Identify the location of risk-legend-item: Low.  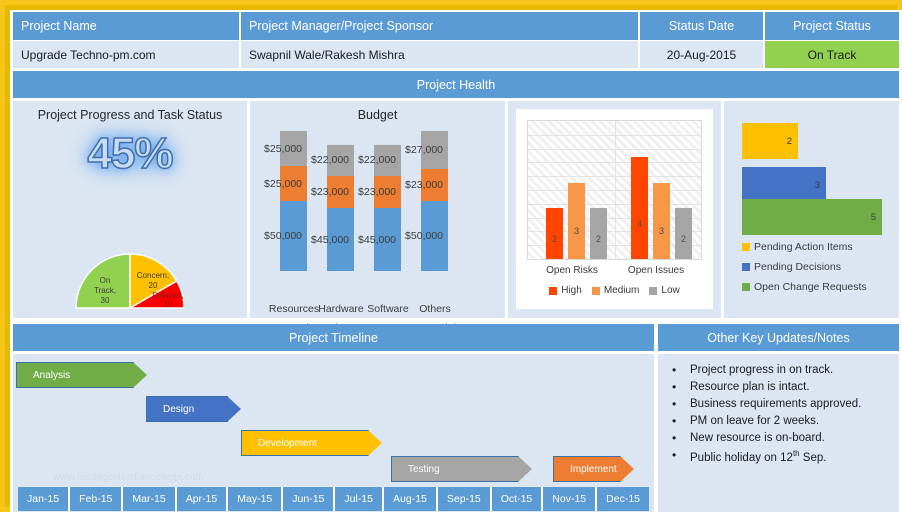
(664, 290).